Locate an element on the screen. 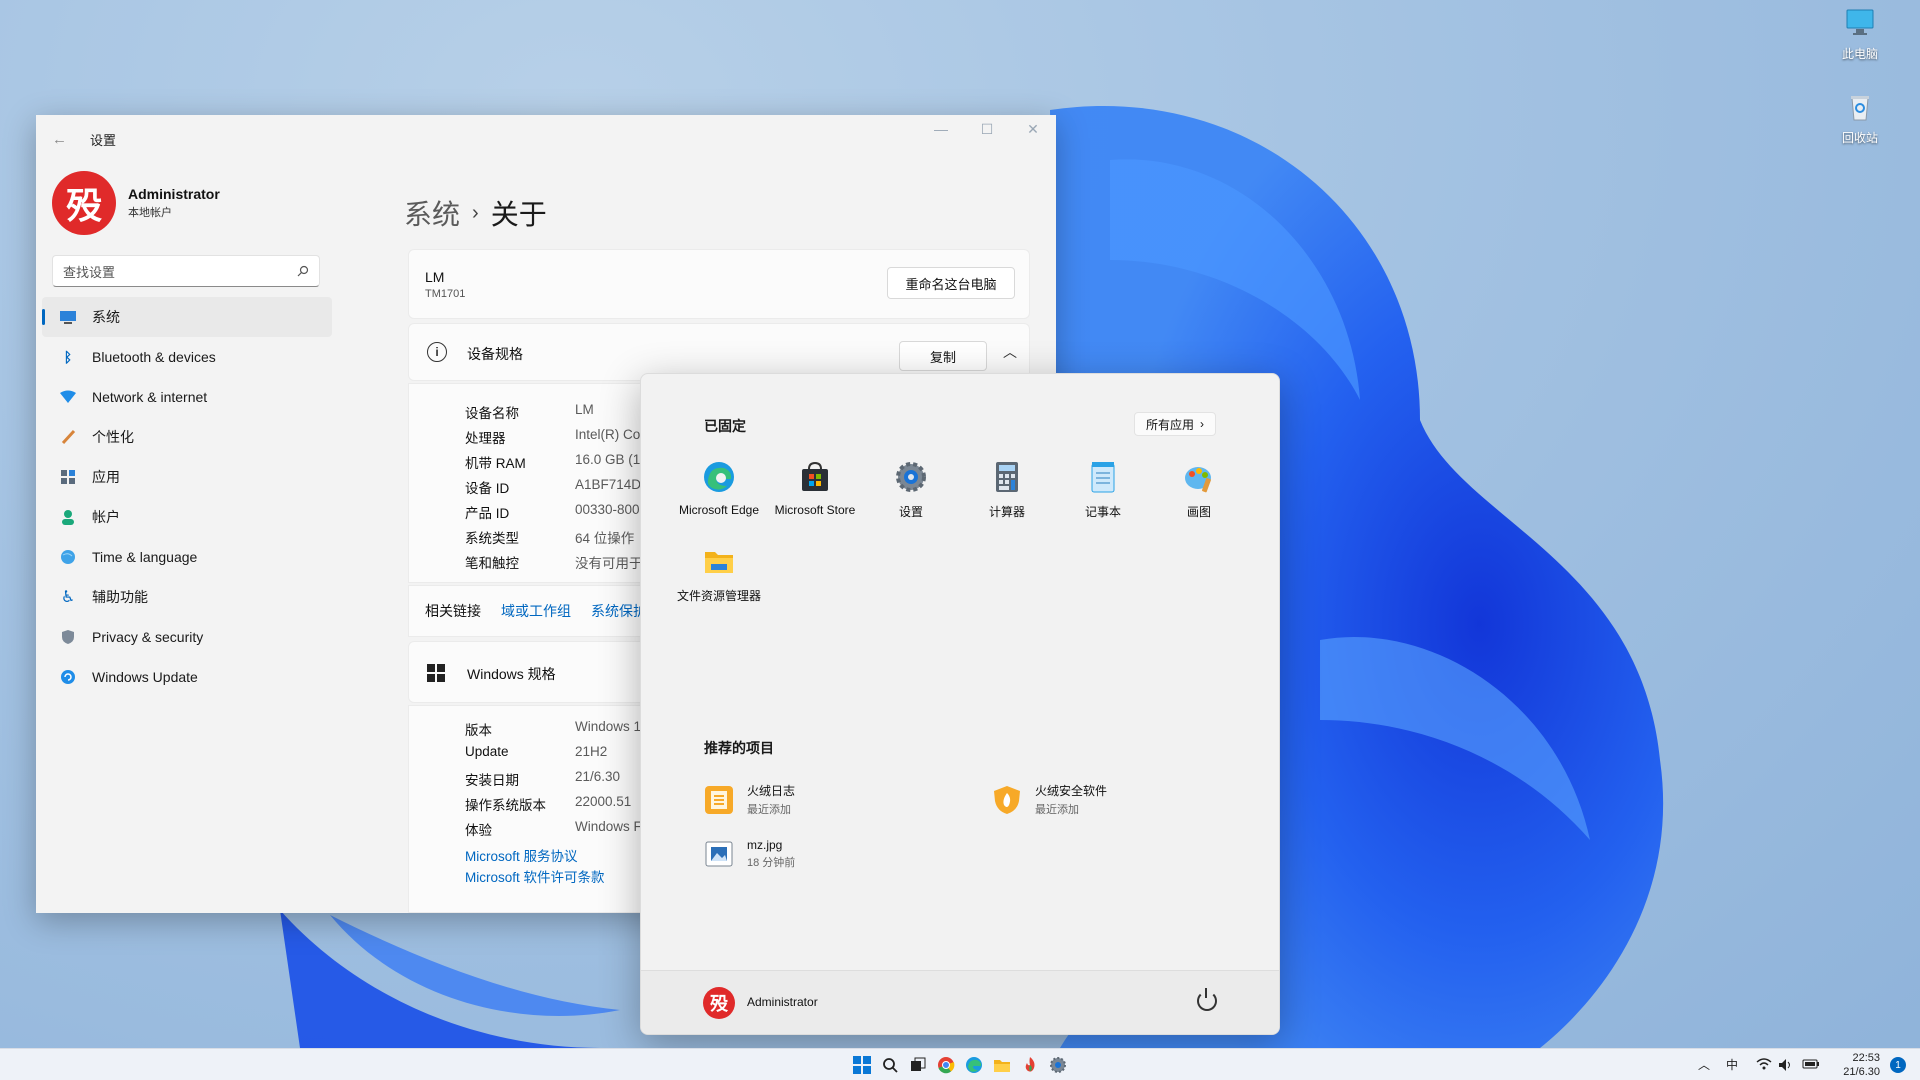 The image size is (1920, 1080). recycle-bin-icon is located at coordinates (1860, 108).